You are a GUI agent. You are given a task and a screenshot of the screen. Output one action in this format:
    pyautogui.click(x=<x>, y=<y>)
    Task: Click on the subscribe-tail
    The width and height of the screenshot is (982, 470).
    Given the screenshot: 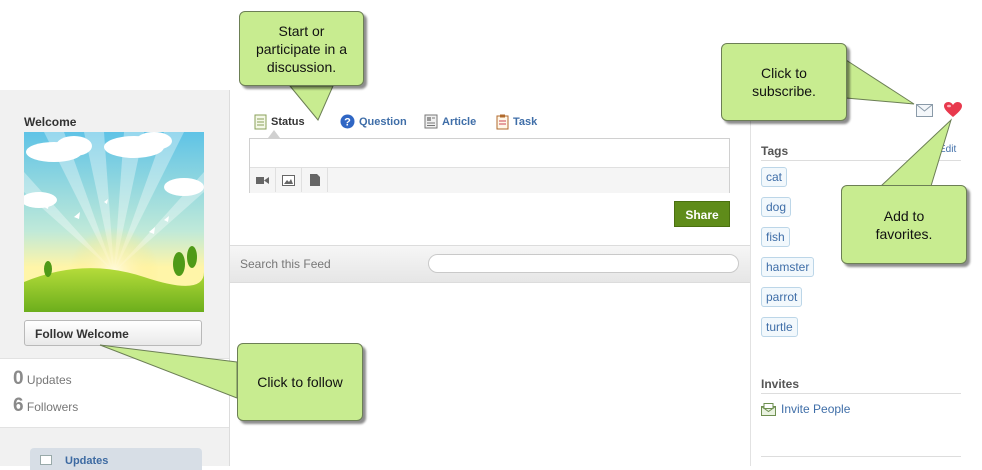 What is the action you would take?
    pyautogui.click(x=880, y=82)
    